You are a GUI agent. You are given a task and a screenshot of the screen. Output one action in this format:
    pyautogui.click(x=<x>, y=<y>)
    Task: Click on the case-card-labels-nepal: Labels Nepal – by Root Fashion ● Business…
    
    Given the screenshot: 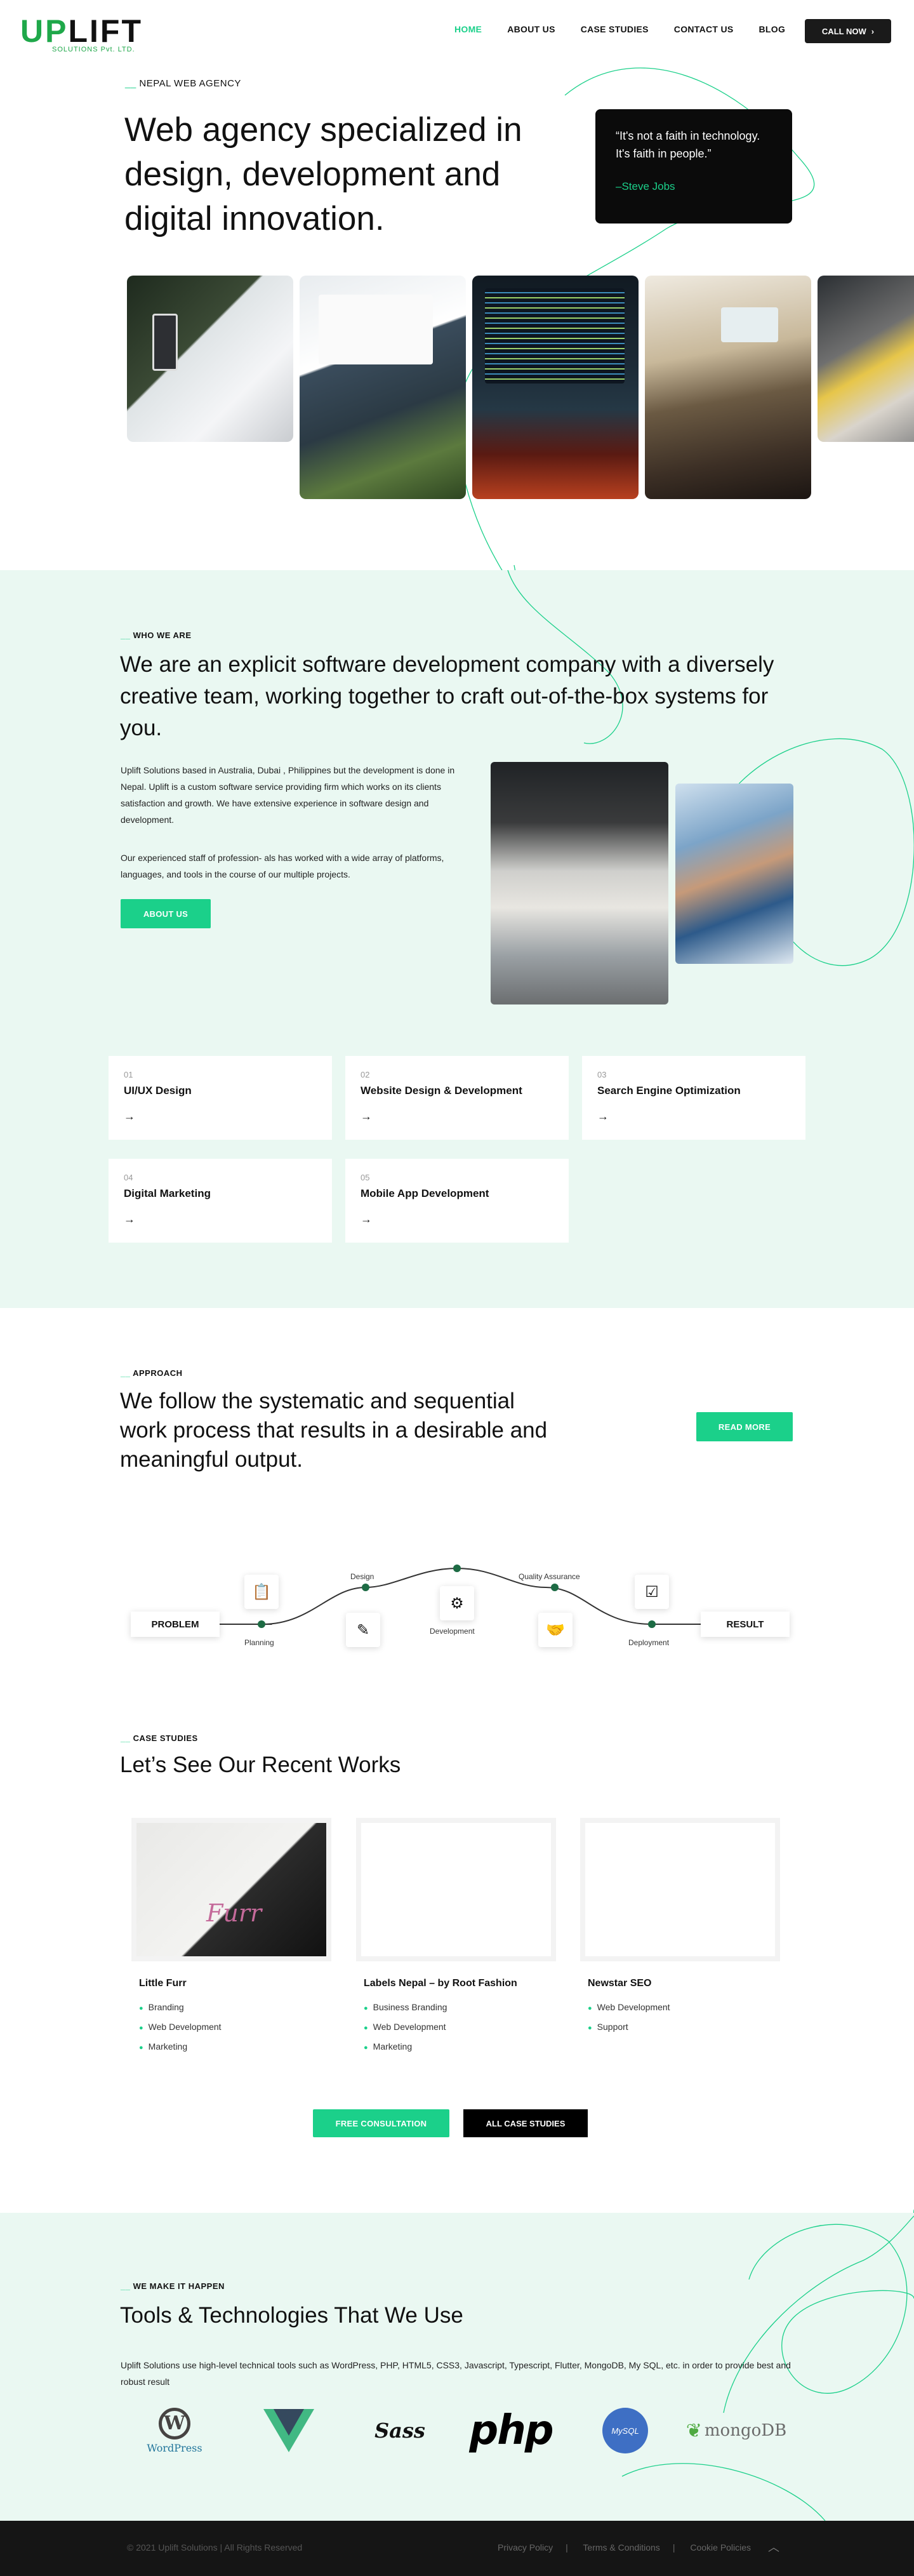 What is the action you would take?
    pyautogui.click(x=456, y=1934)
    